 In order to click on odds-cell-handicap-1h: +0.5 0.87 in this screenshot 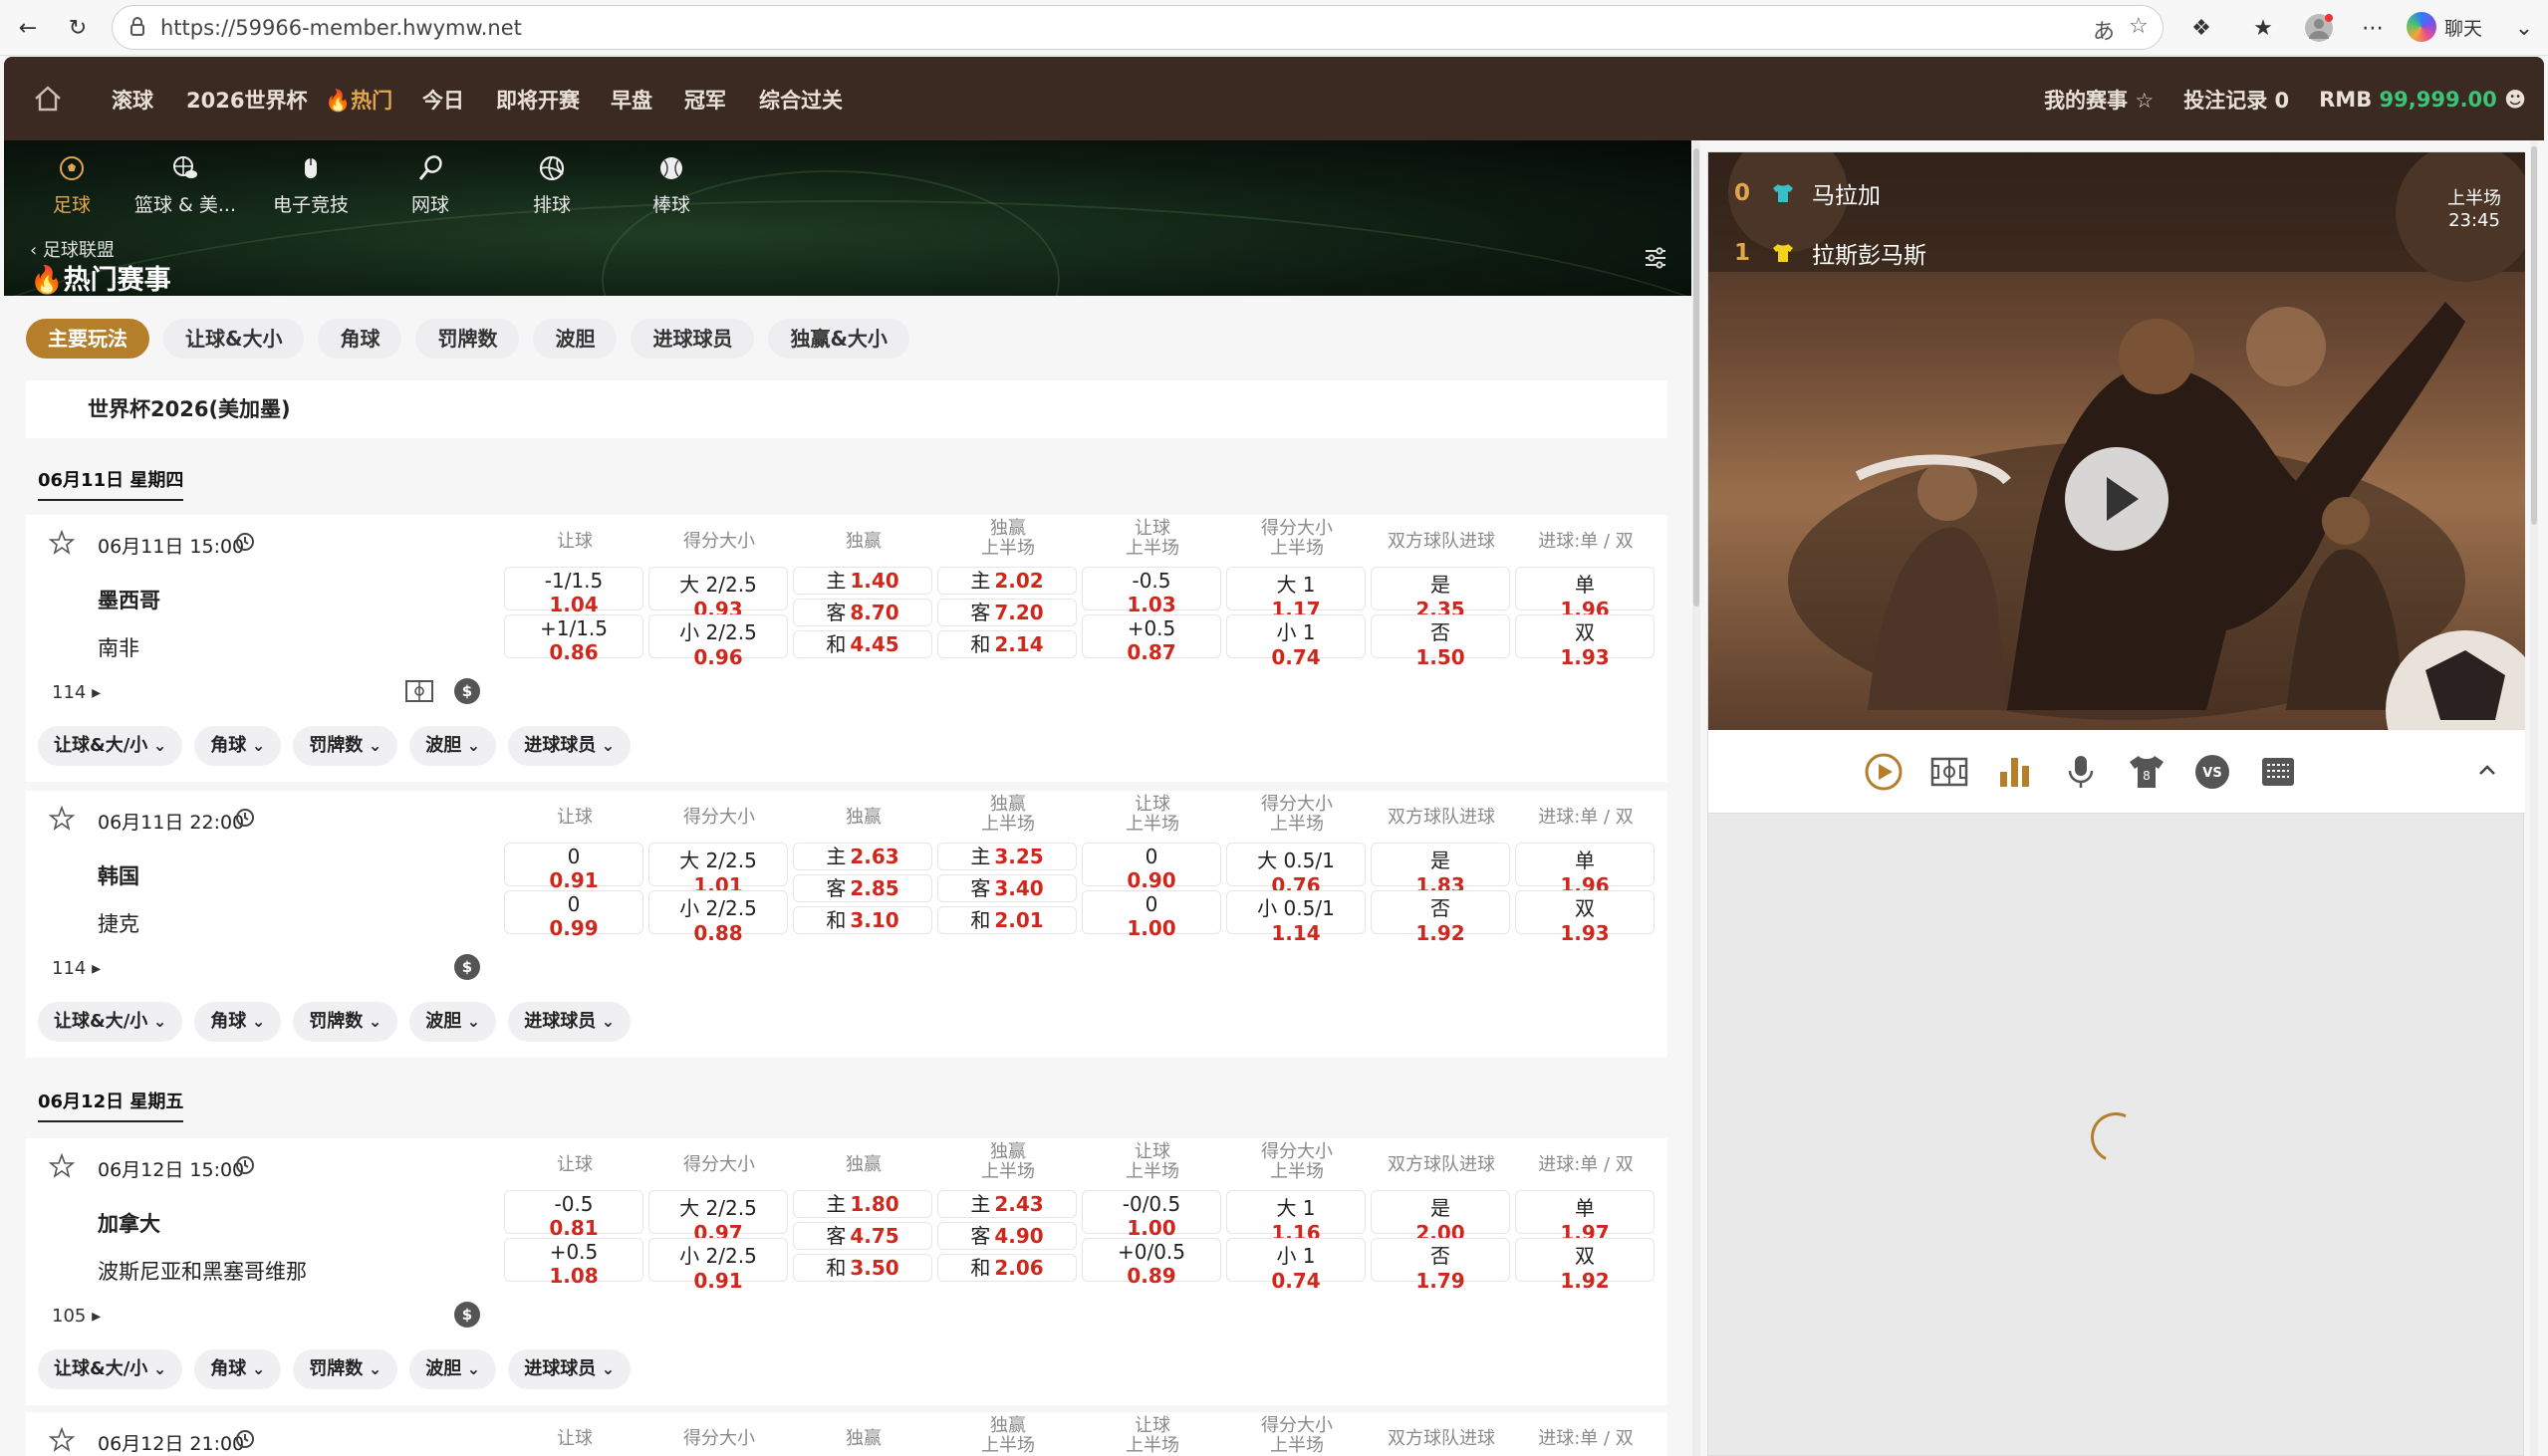, I will do `click(1152, 639)`.